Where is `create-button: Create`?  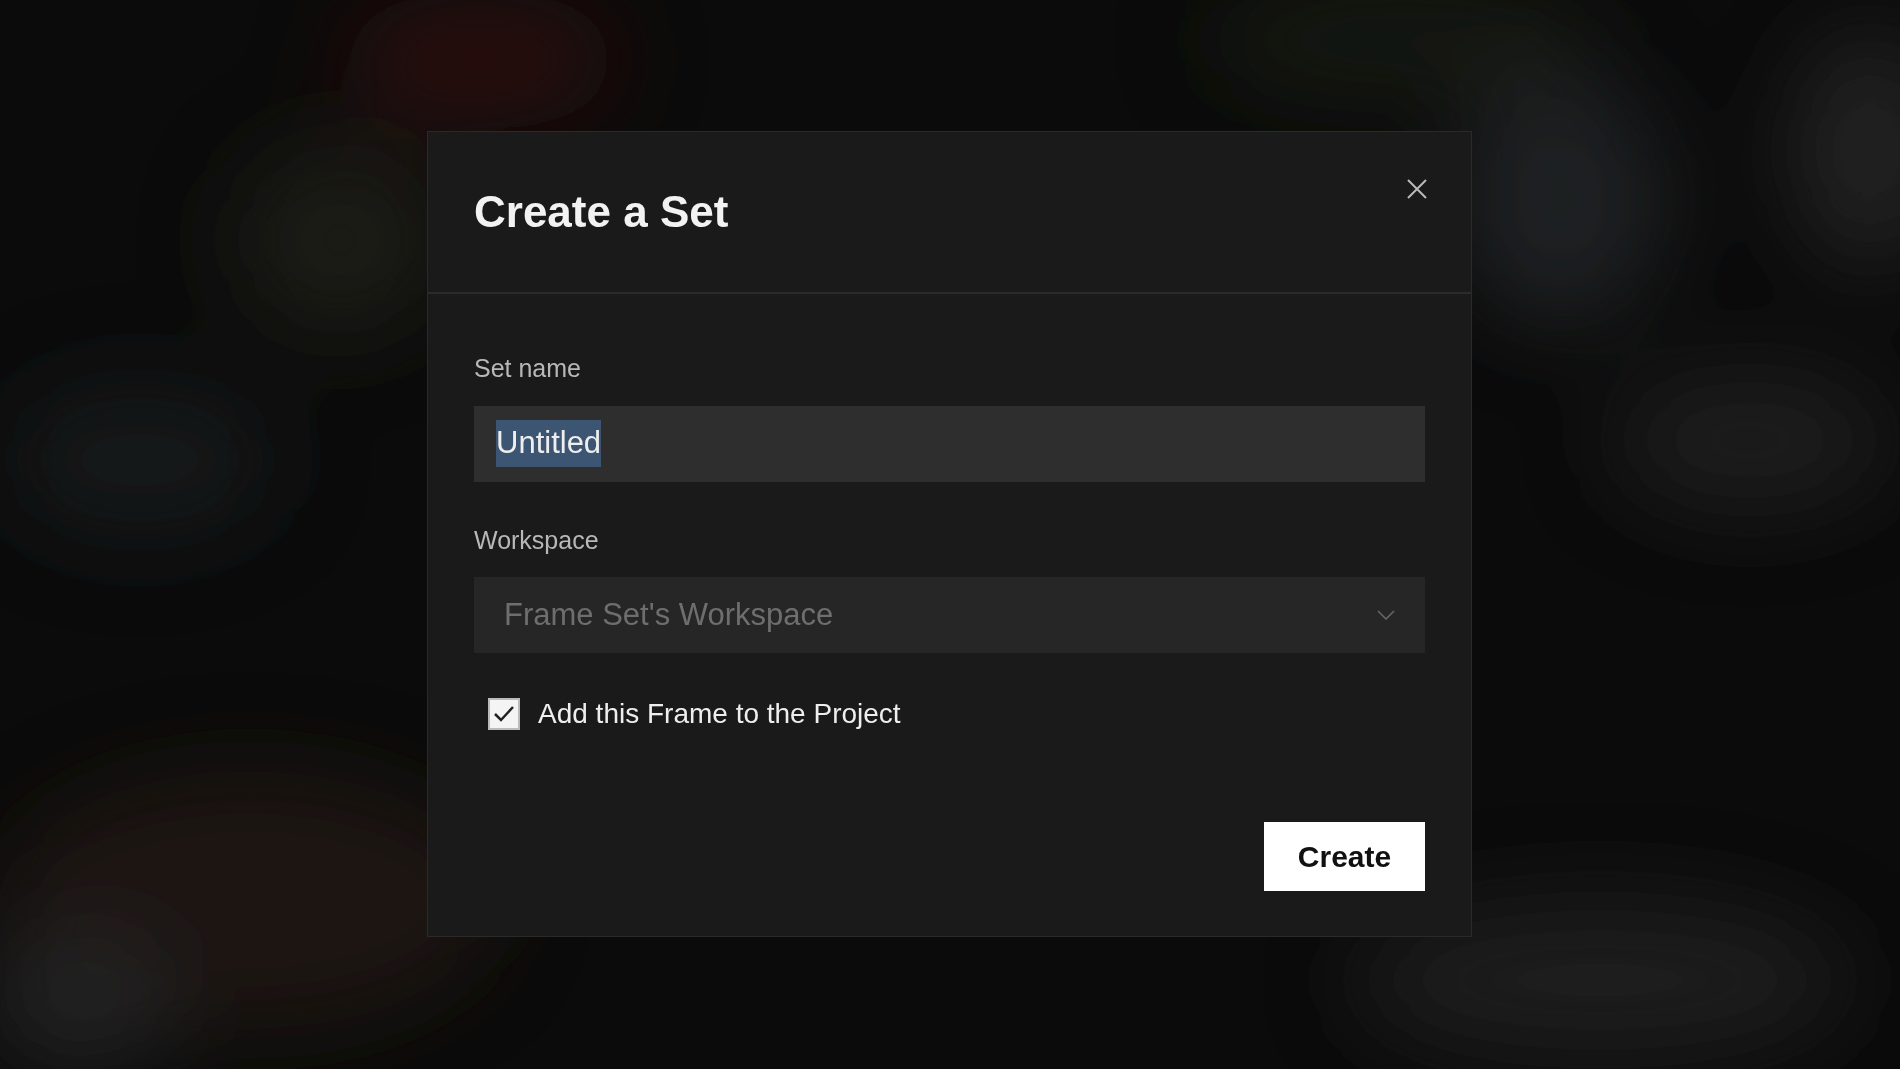
create-button: Create is located at coordinates (1344, 856).